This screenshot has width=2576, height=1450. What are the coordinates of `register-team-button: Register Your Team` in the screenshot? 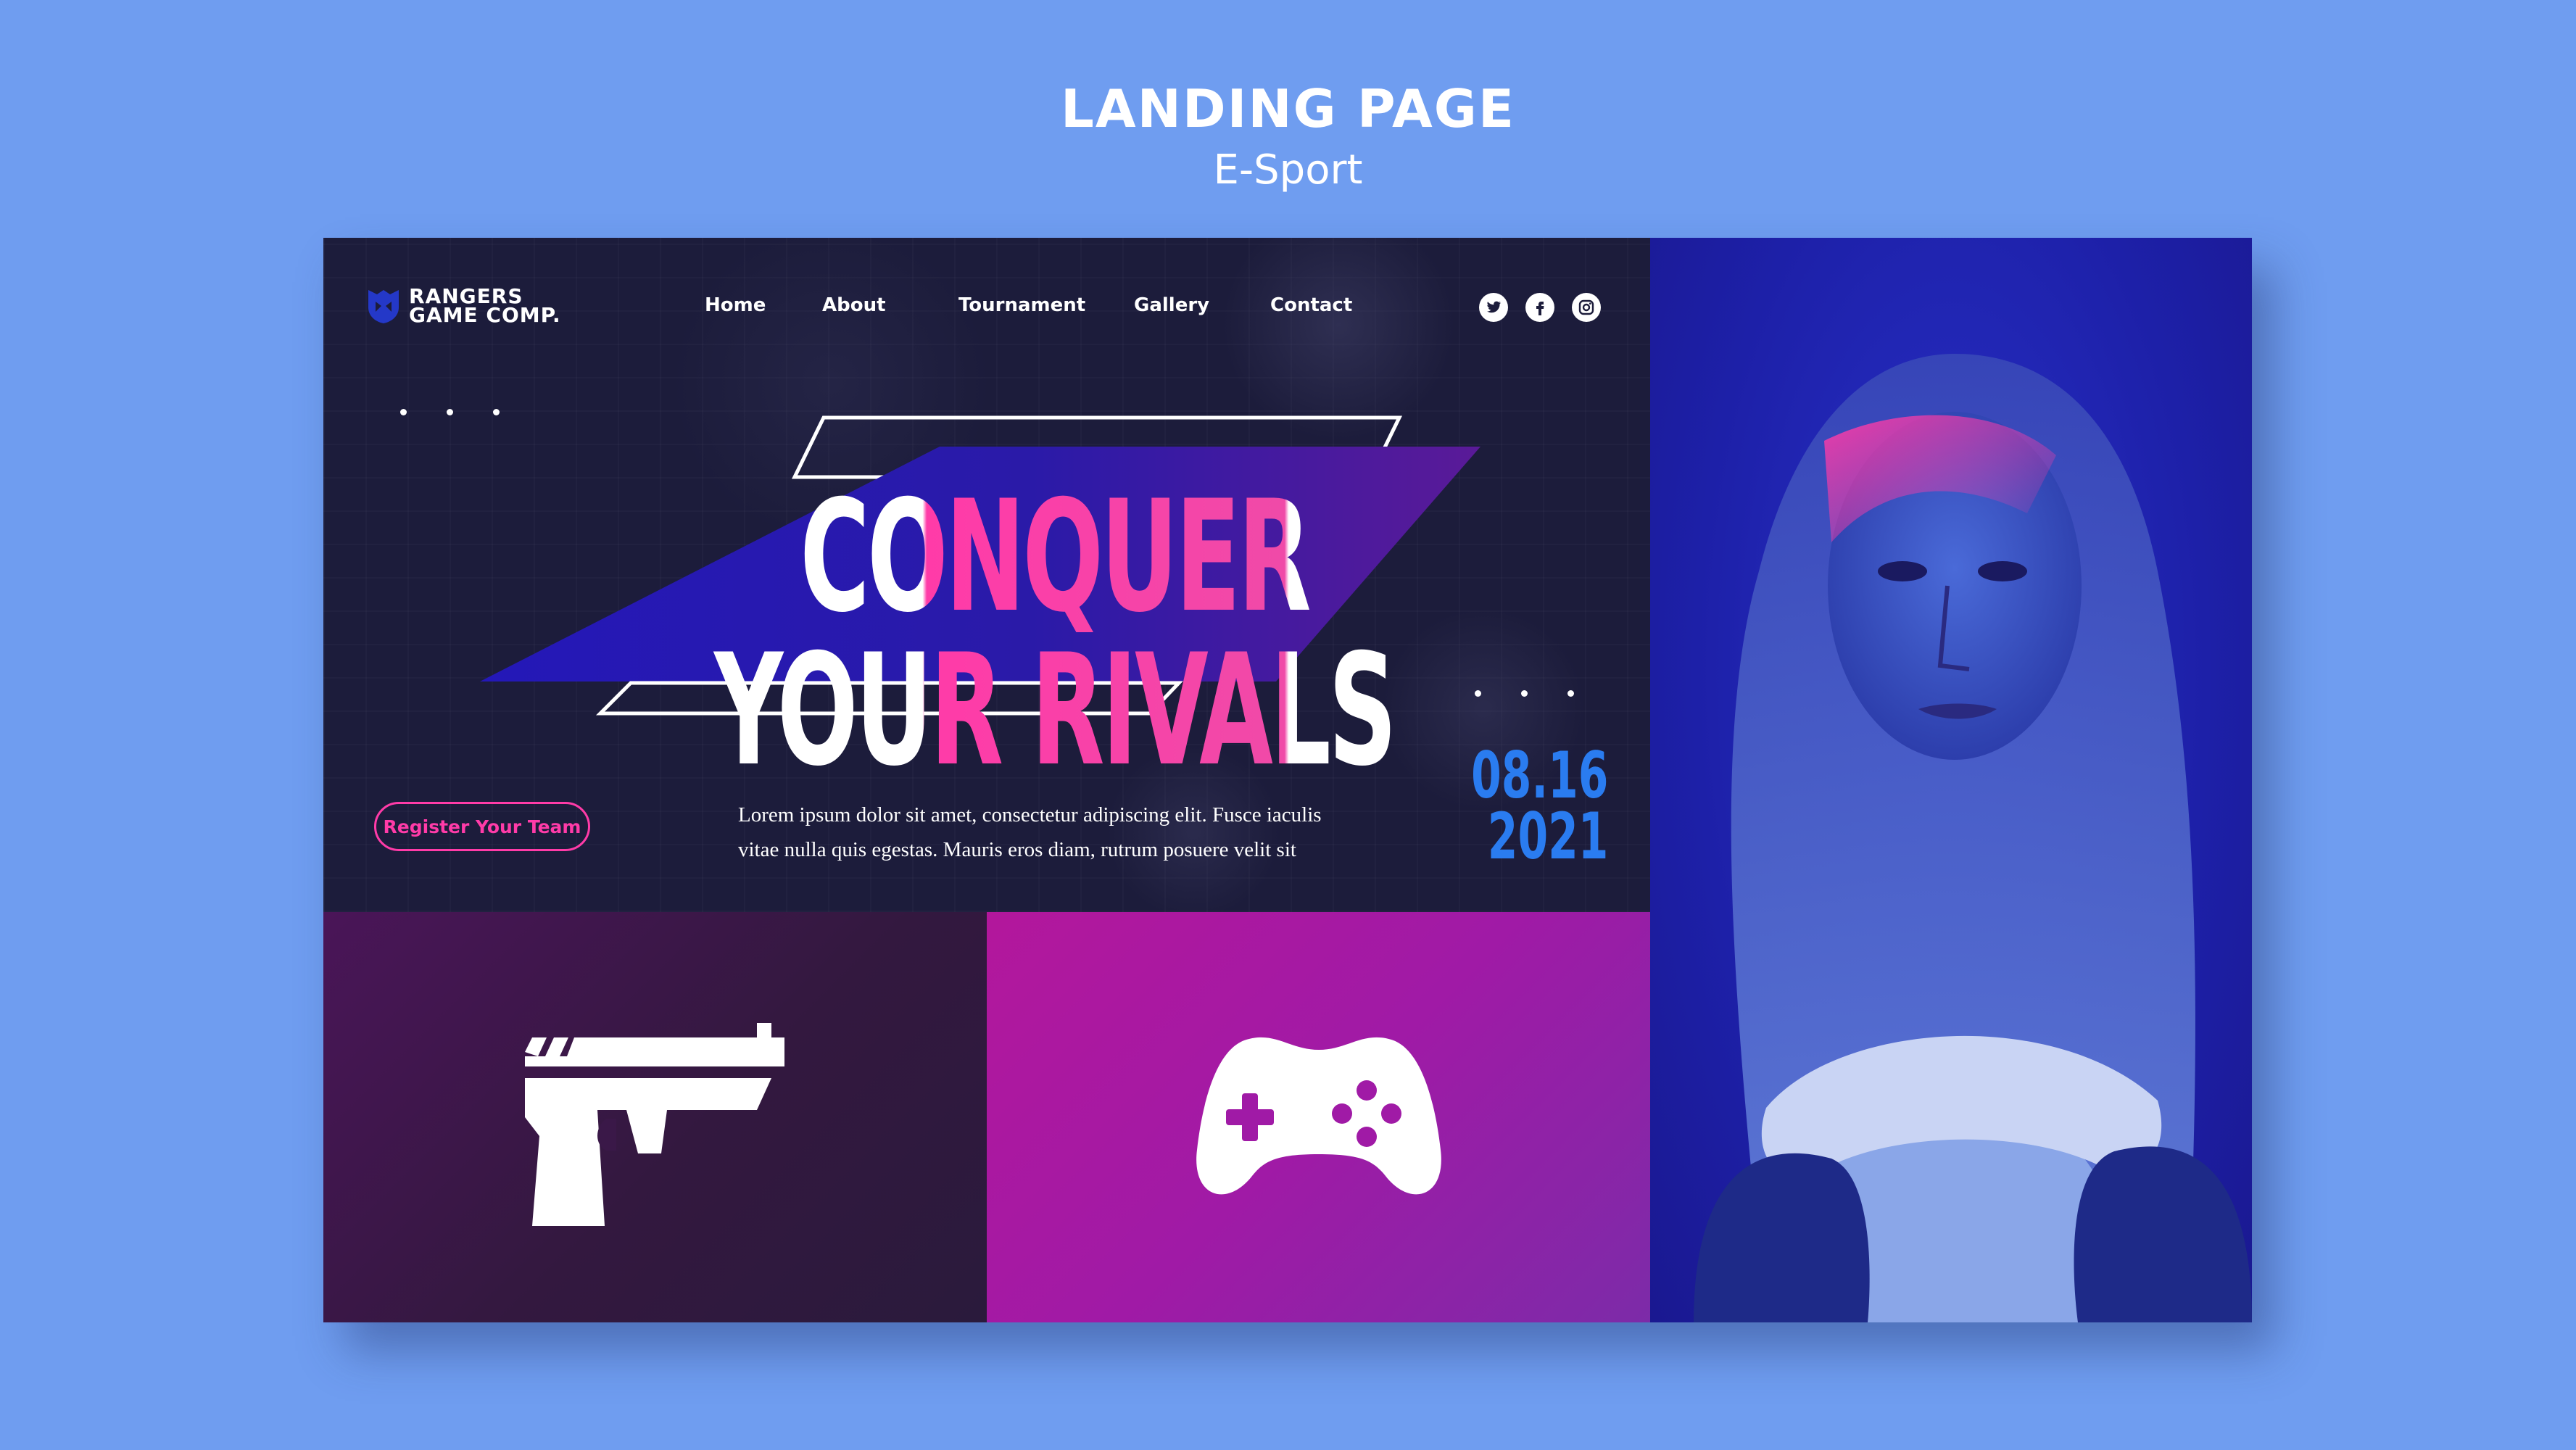 It's located at (482, 826).